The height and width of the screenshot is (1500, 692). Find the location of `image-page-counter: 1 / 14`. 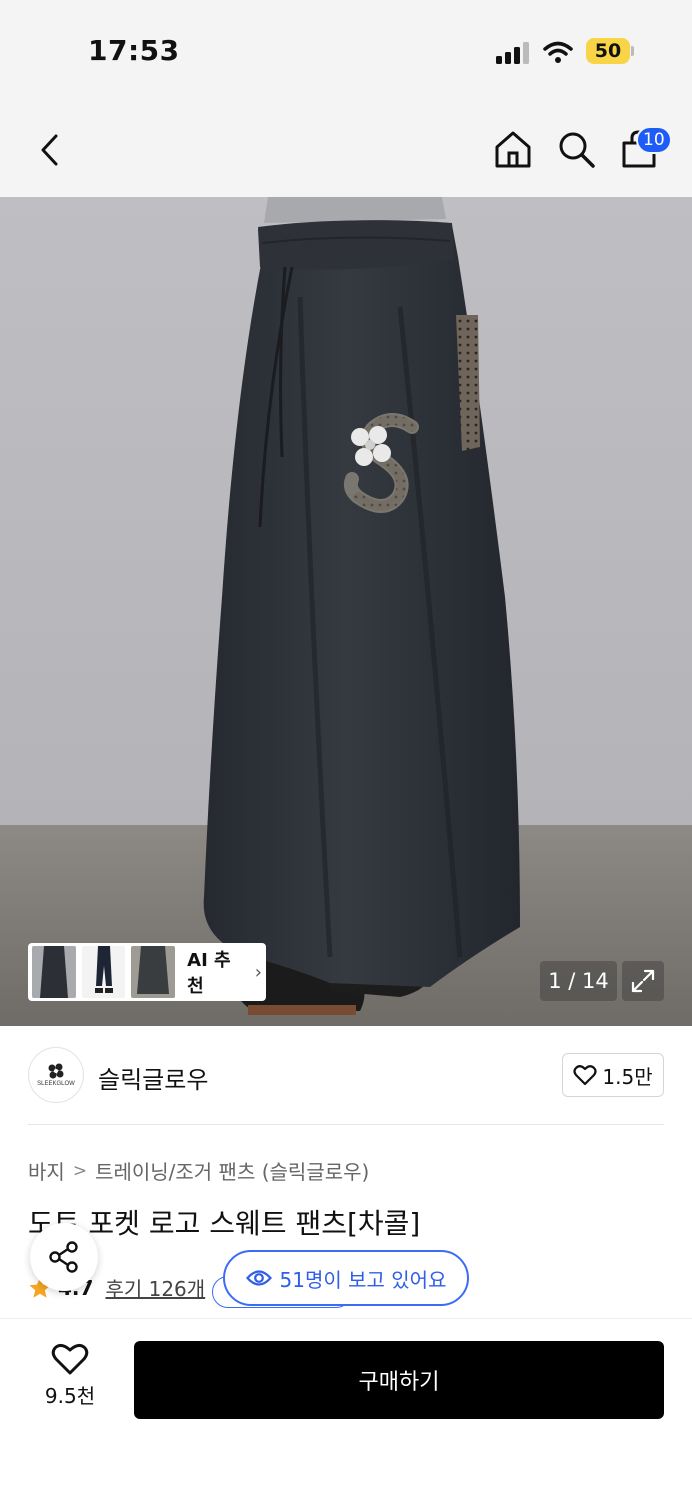

image-page-counter: 1 / 14 is located at coordinates (578, 981).